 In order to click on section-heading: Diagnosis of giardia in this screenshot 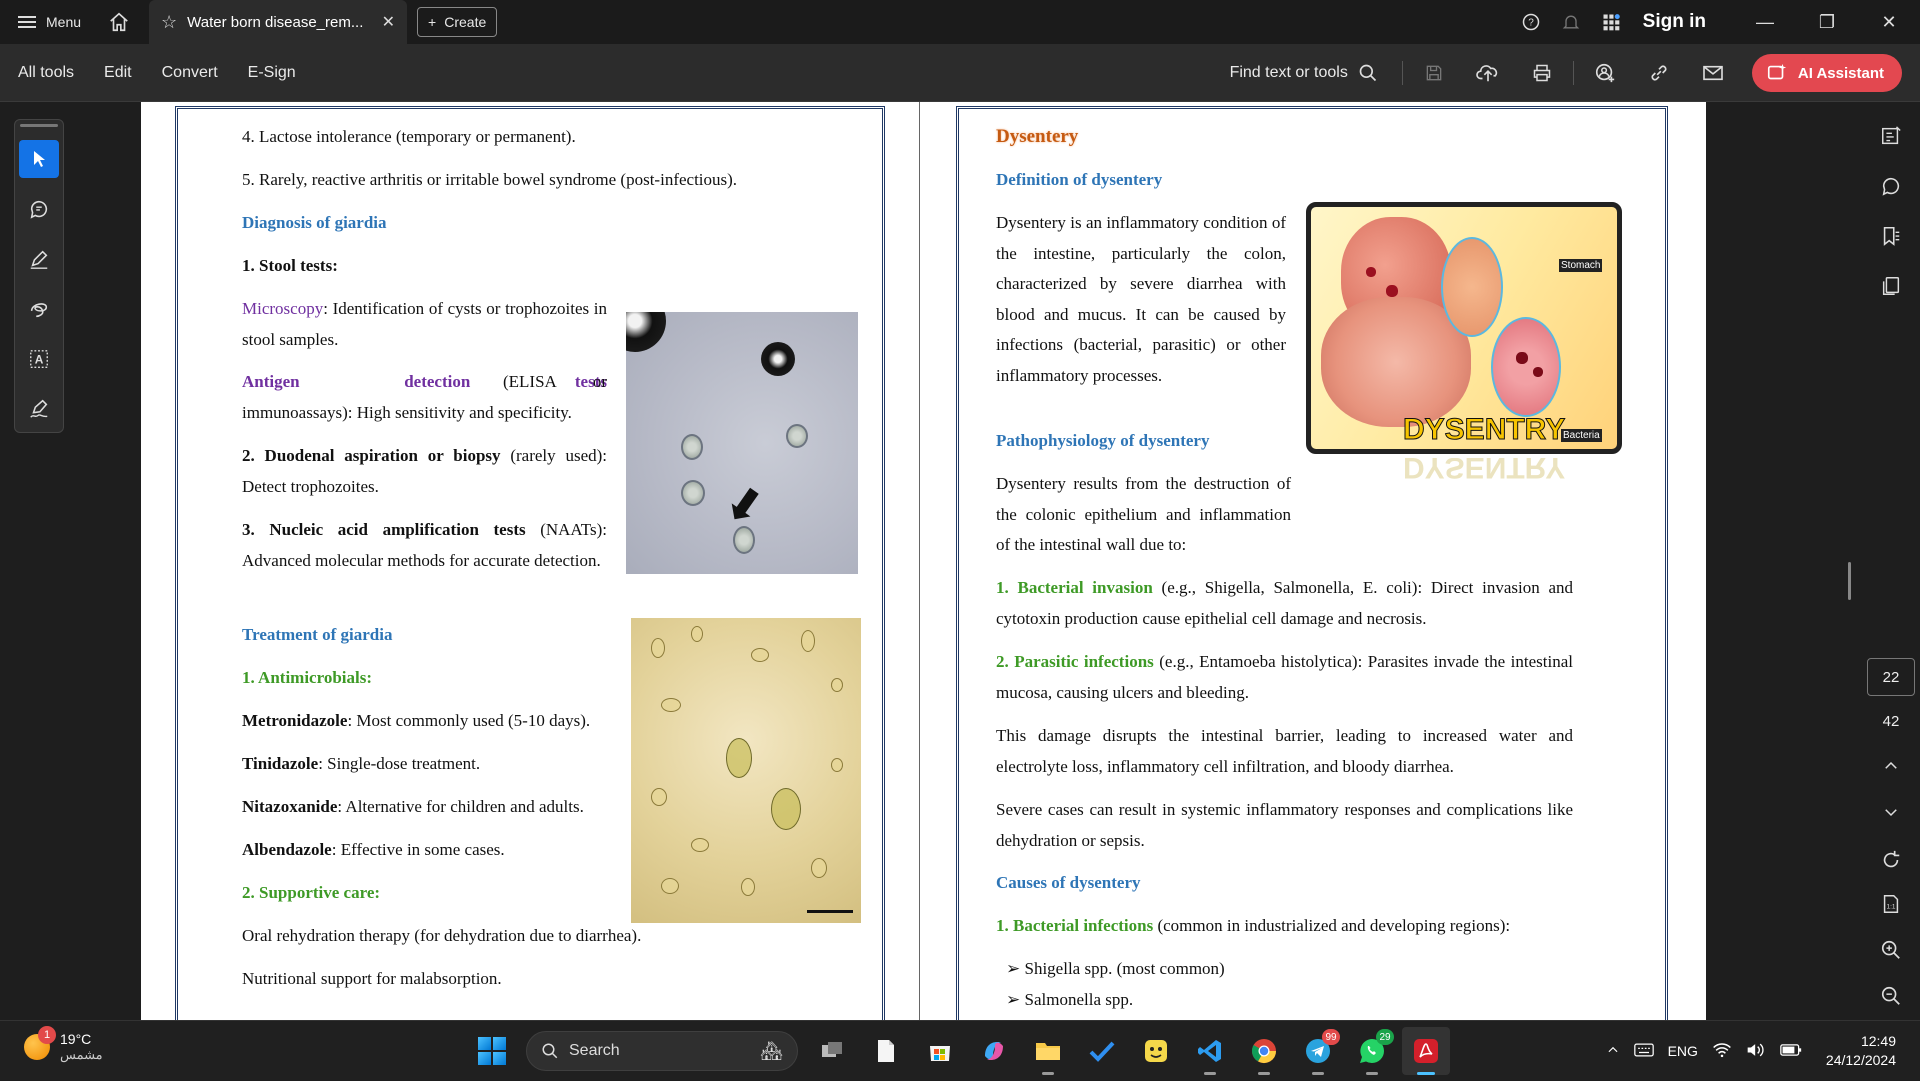, I will do `click(314, 222)`.